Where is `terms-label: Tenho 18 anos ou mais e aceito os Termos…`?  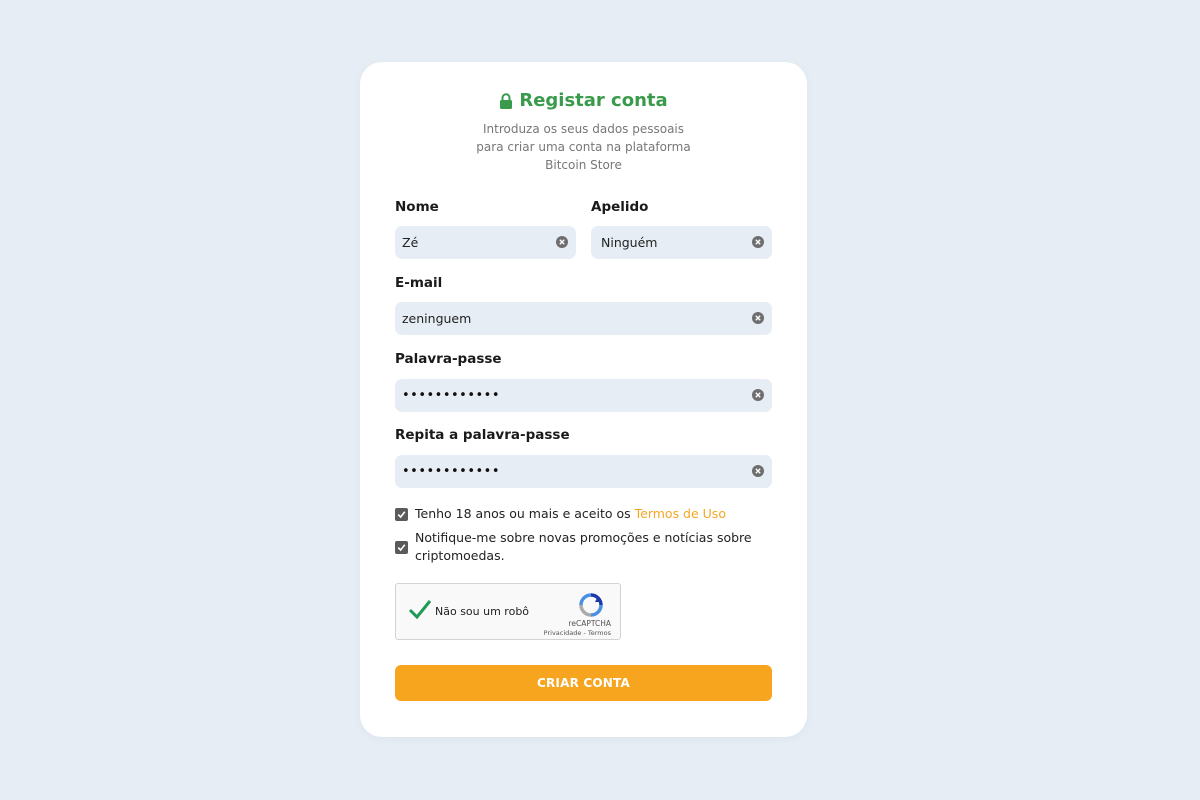 terms-label: Tenho 18 anos ou mais e aceito os Termos… is located at coordinates (570, 514).